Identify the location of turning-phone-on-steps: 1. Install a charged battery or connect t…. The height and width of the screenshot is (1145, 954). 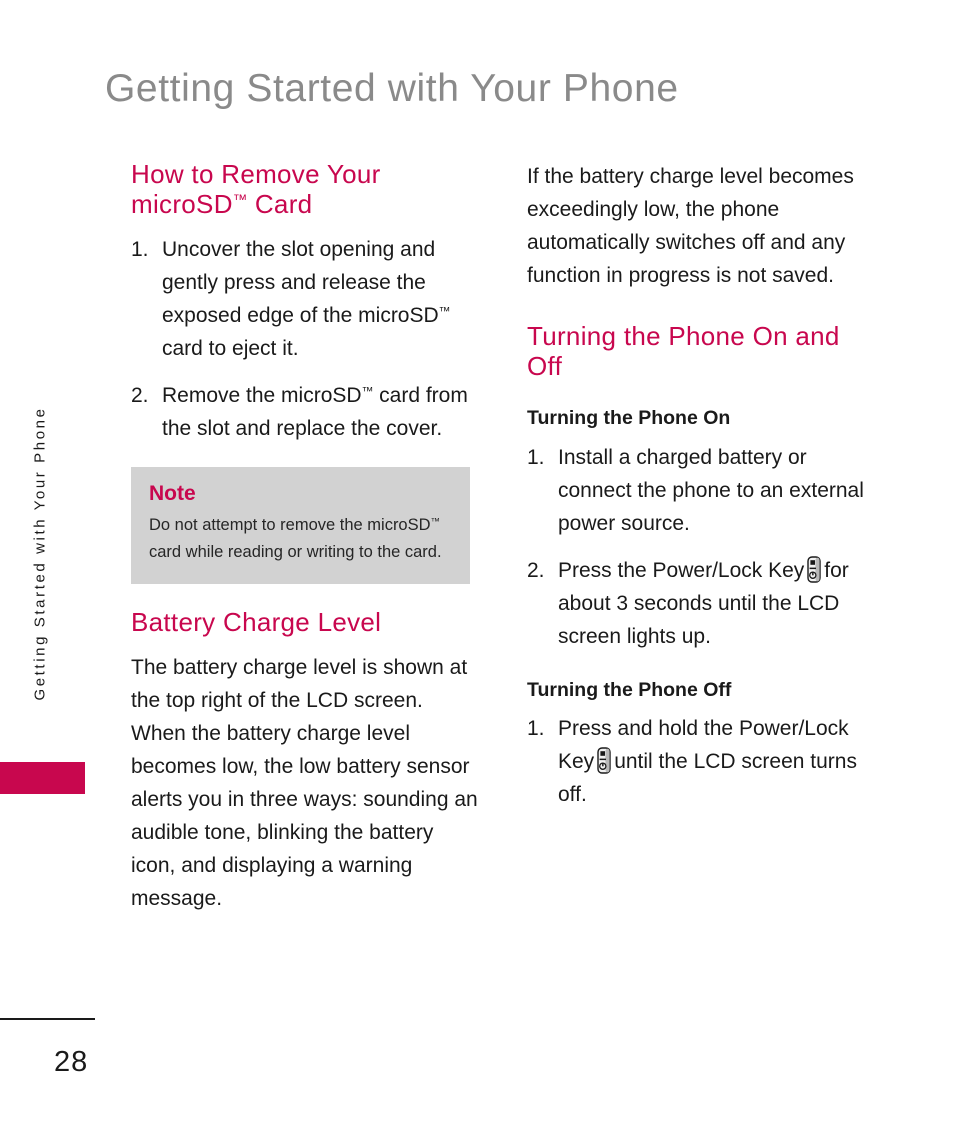
(702, 547).